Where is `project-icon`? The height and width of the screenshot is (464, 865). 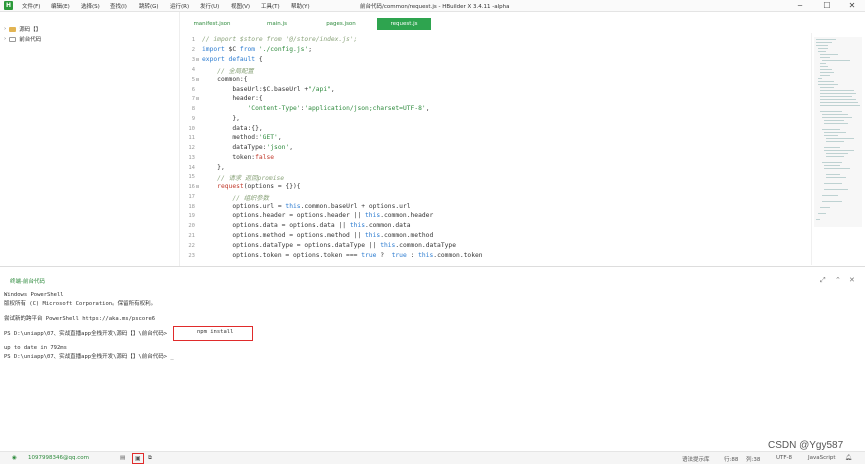
project-icon is located at coordinates (13, 39).